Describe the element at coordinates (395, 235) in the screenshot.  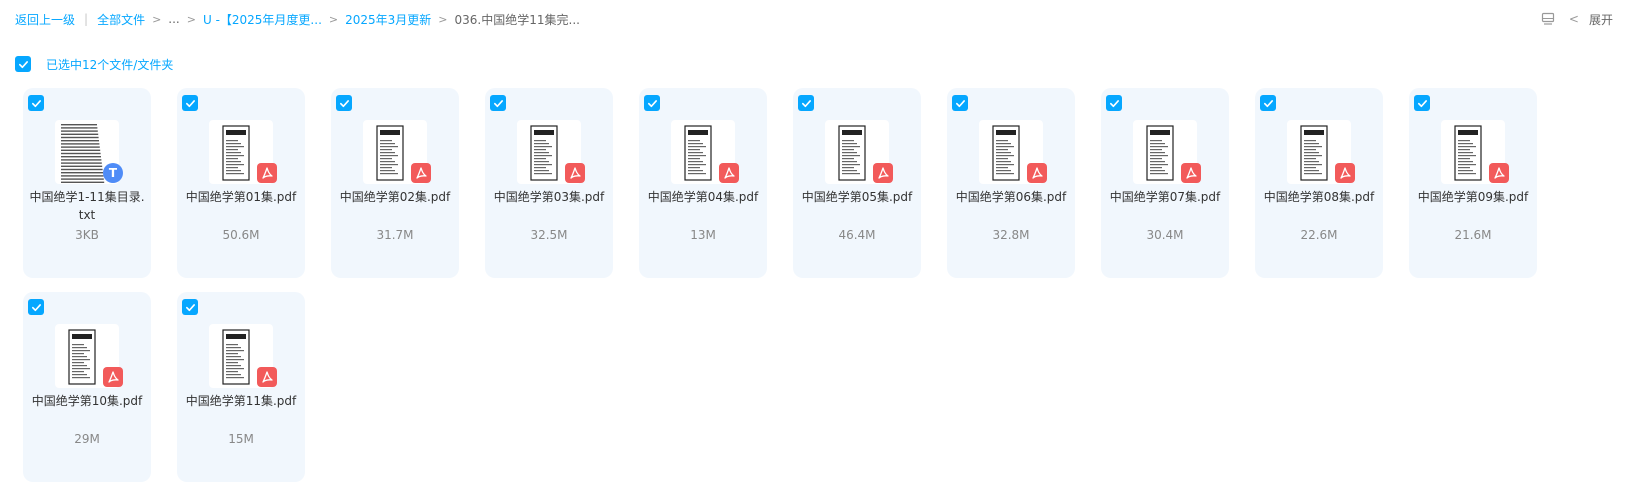
I see `file-size: 31.7M` at that location.